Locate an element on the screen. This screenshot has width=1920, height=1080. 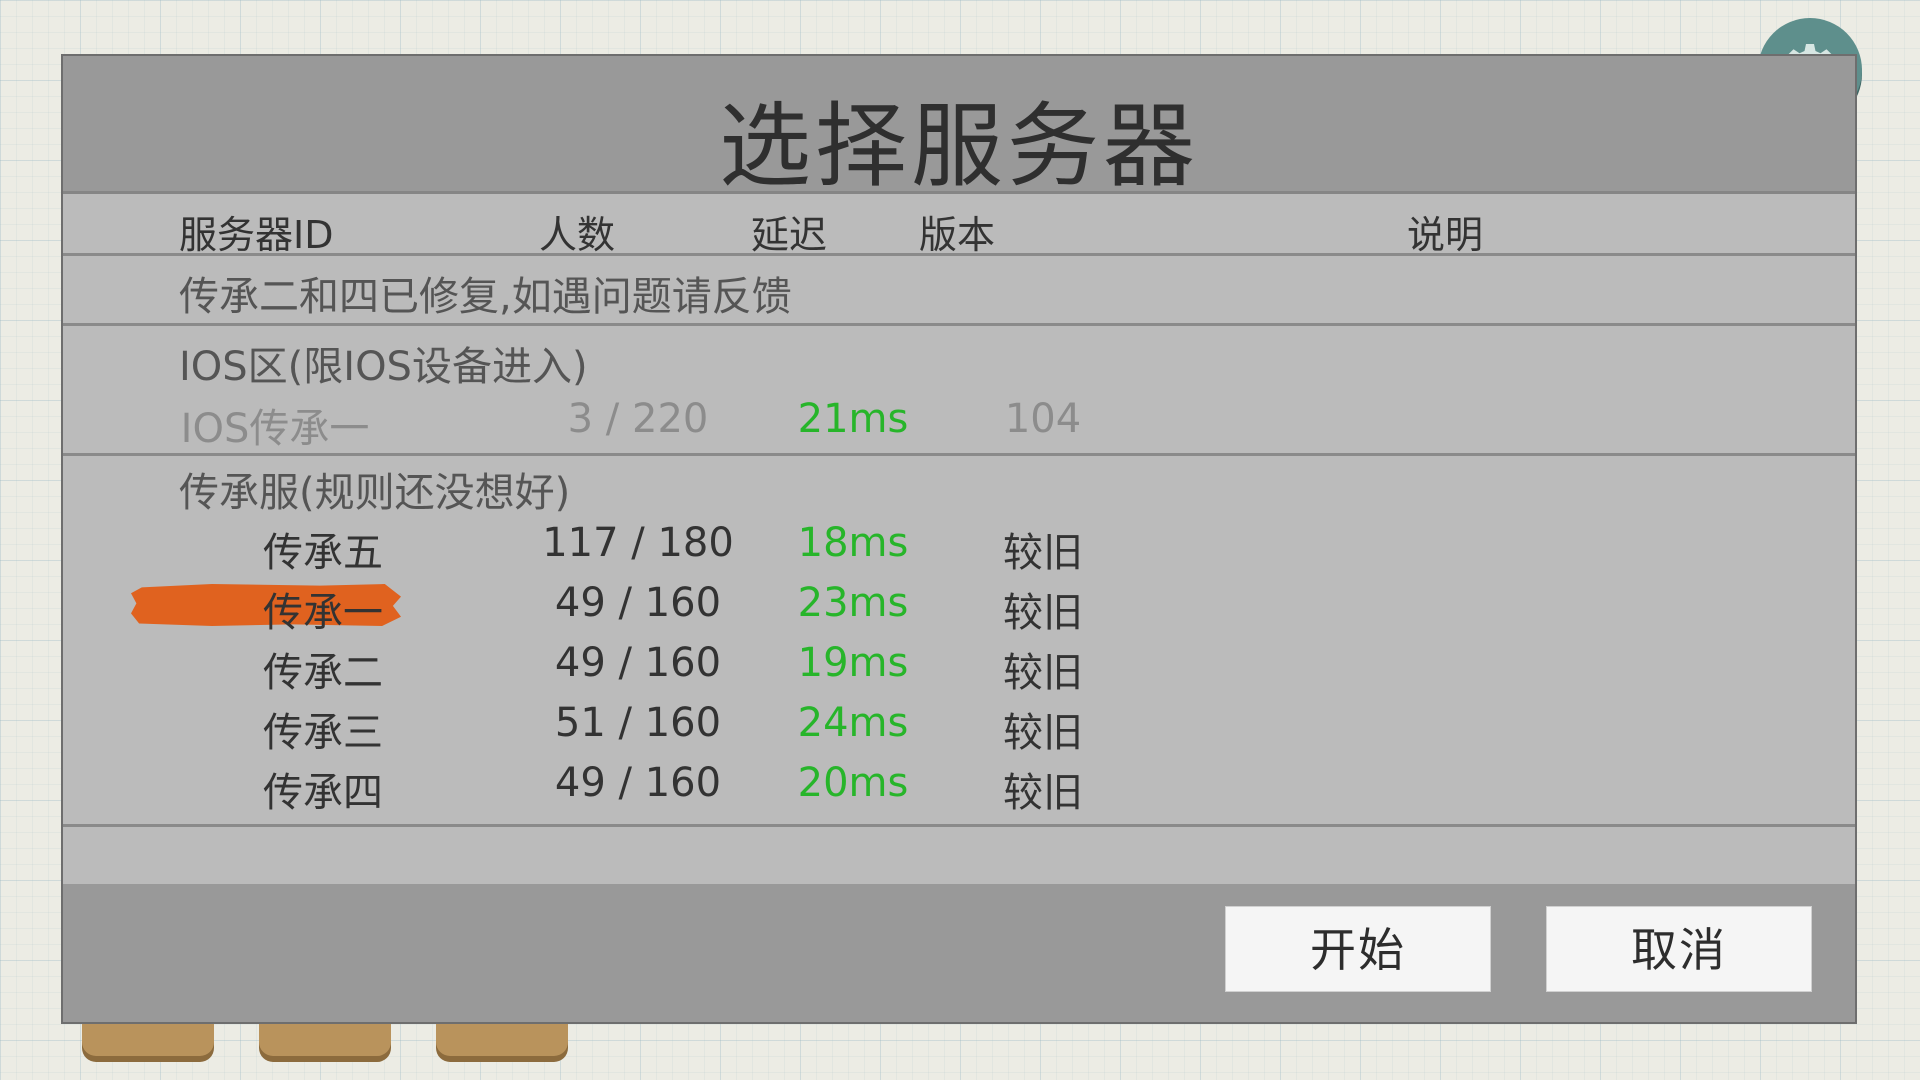
column-header-server-id: 服务器ID is located at coordinates (256, 235).